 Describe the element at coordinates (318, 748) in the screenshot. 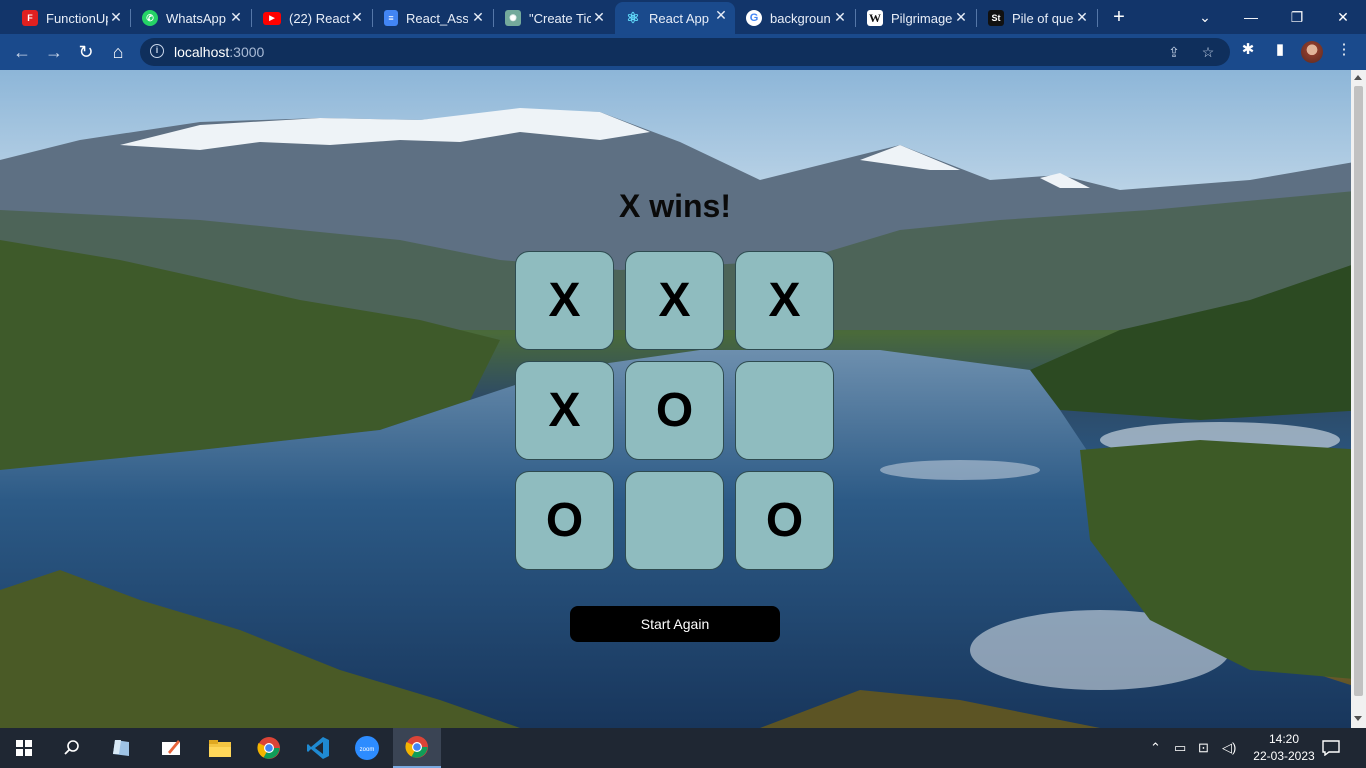

I see `vscode-icon` at that location.